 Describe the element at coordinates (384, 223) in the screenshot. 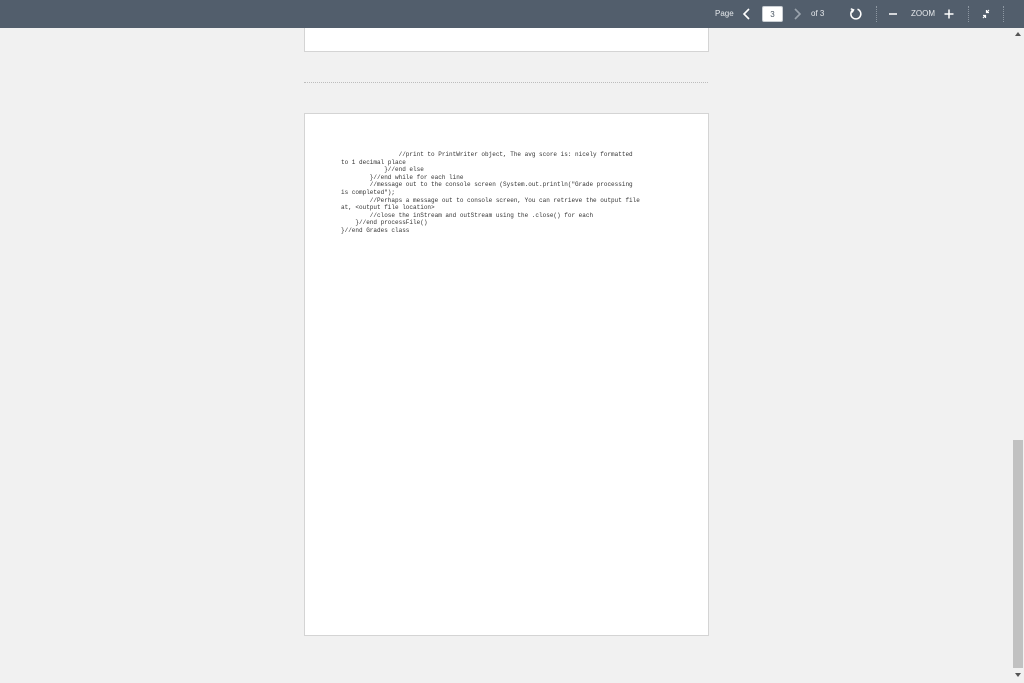

I see `code-line: }//end processFile()` at that location.